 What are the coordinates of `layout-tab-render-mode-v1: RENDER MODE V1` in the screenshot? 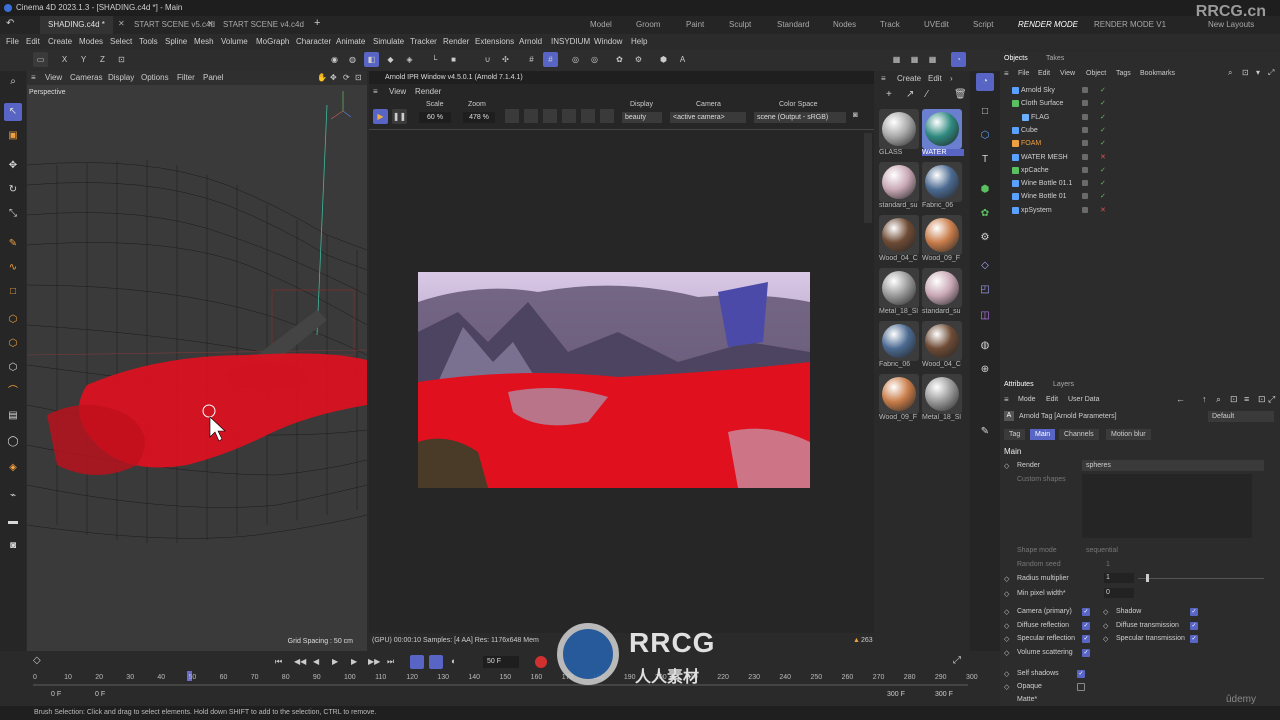 It's located at (1130, 25).